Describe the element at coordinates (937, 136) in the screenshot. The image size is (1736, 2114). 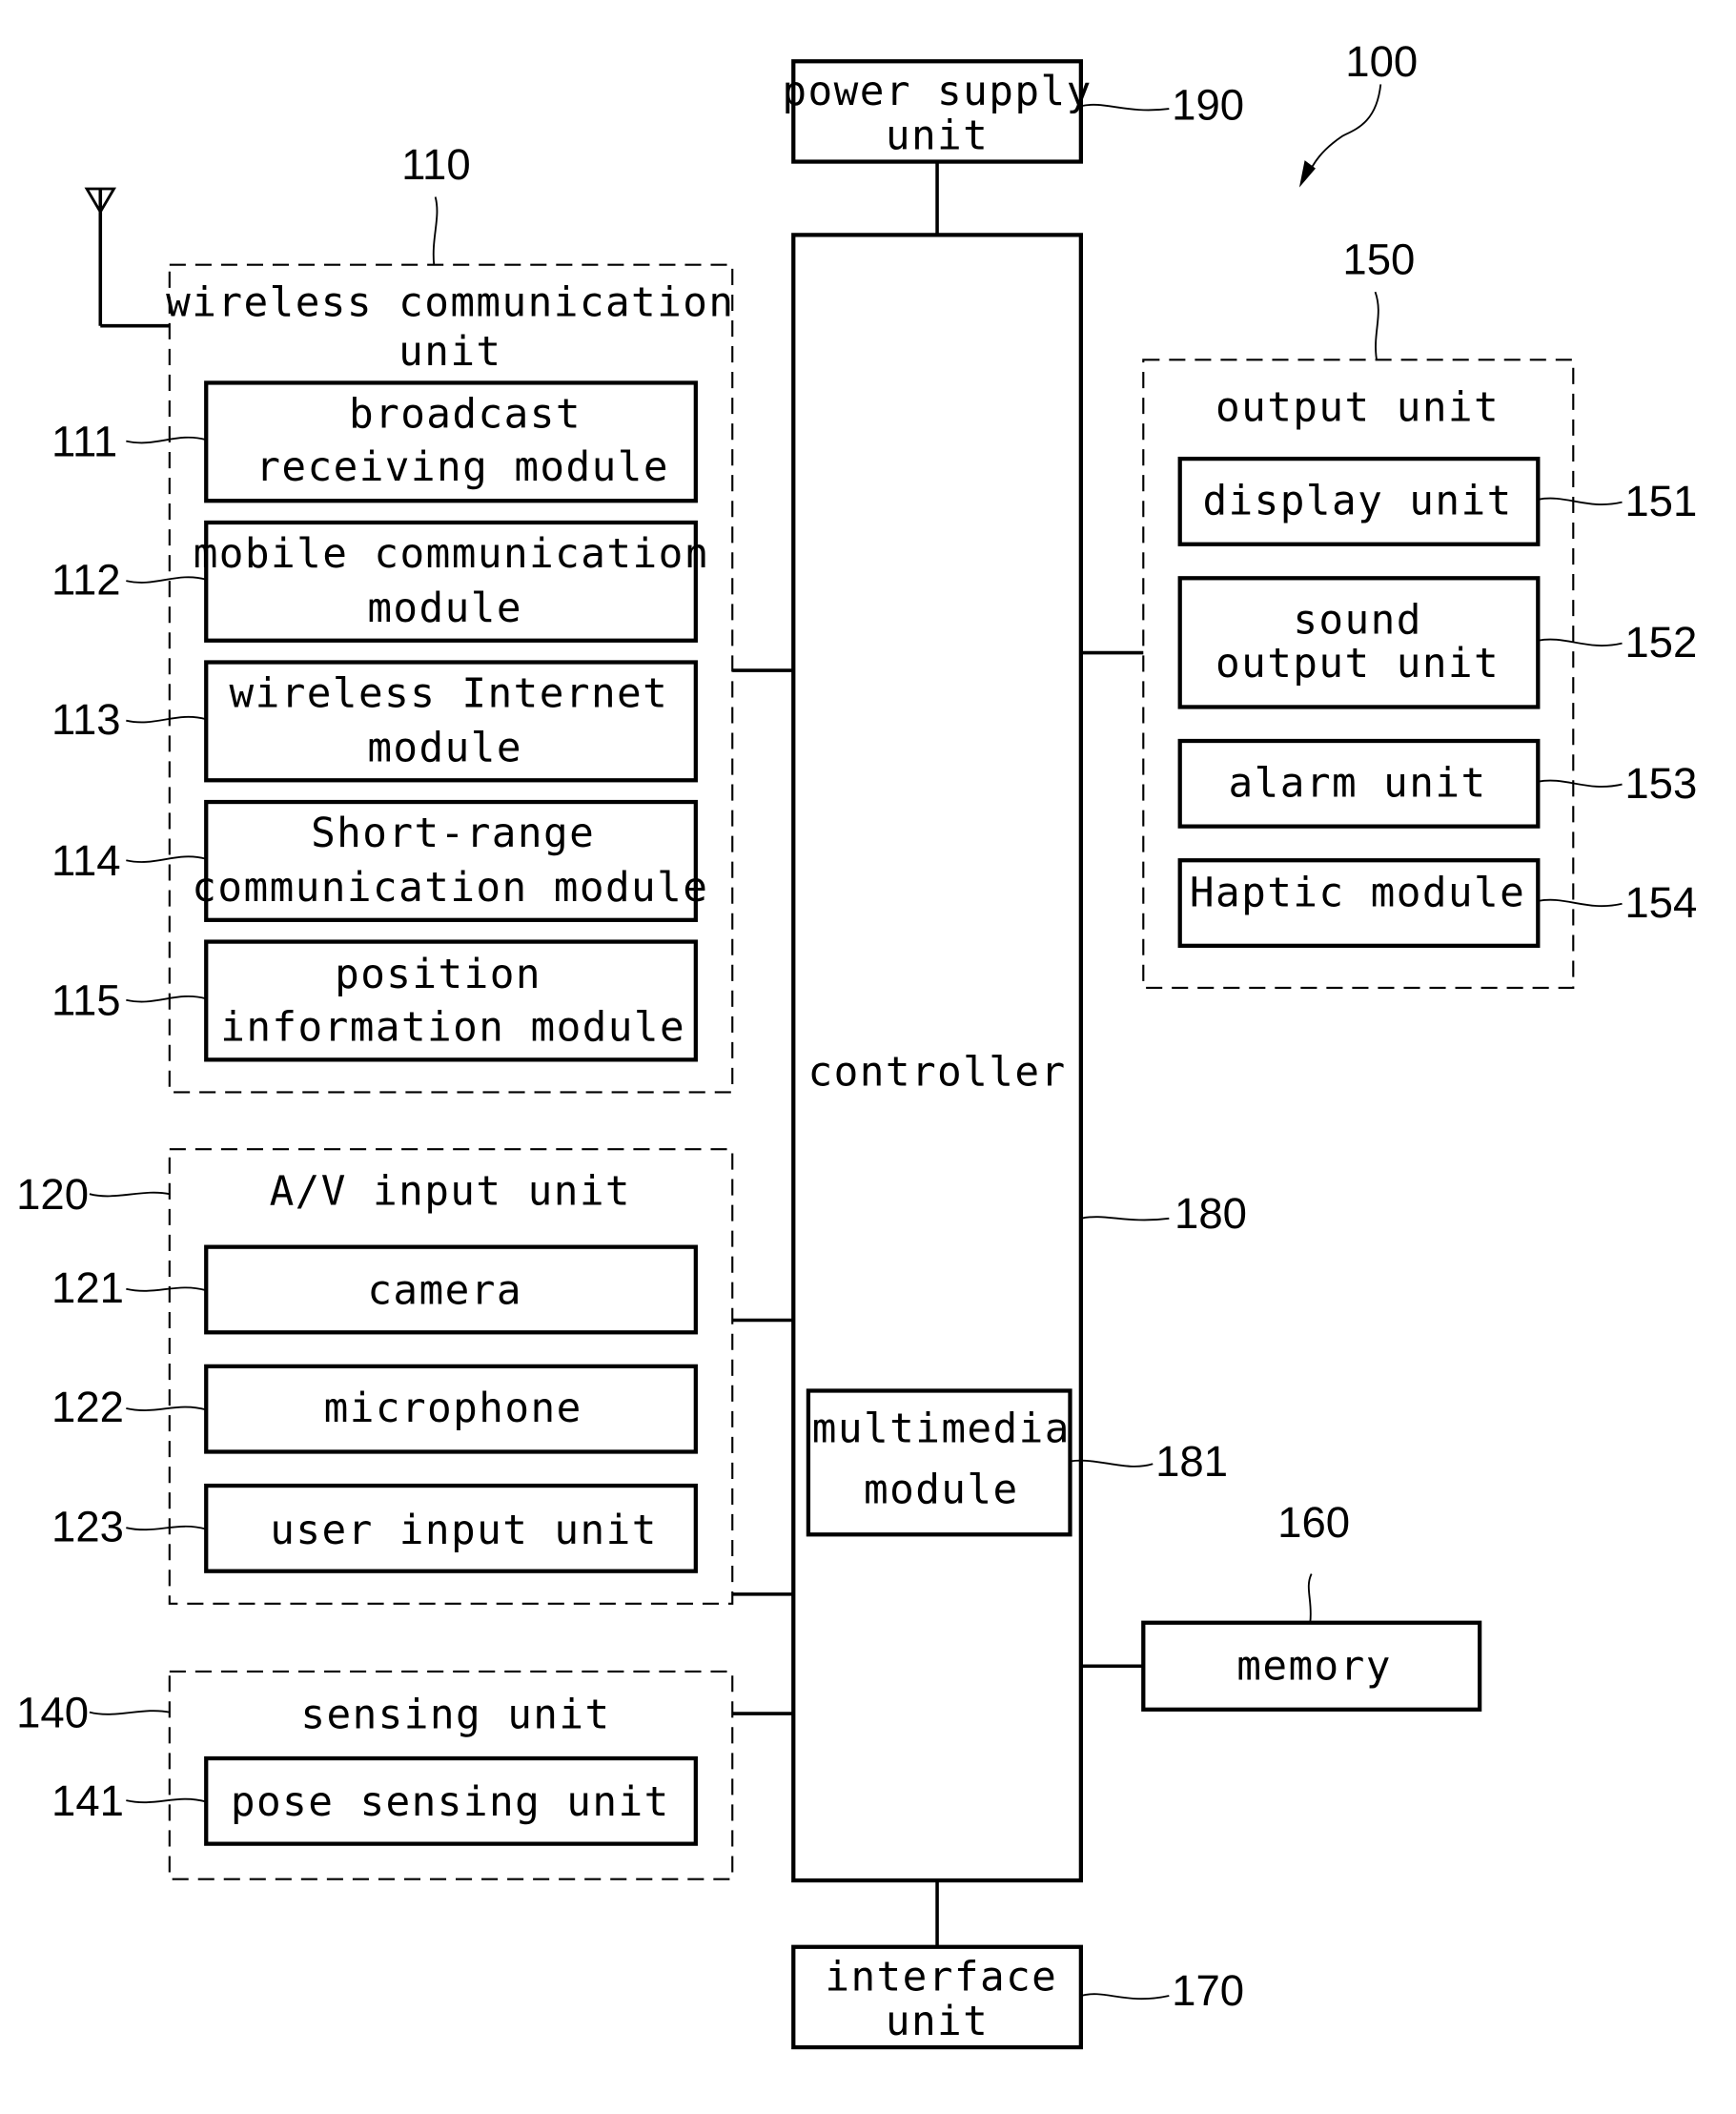
I see `power-supply-line2: unit` at that location.